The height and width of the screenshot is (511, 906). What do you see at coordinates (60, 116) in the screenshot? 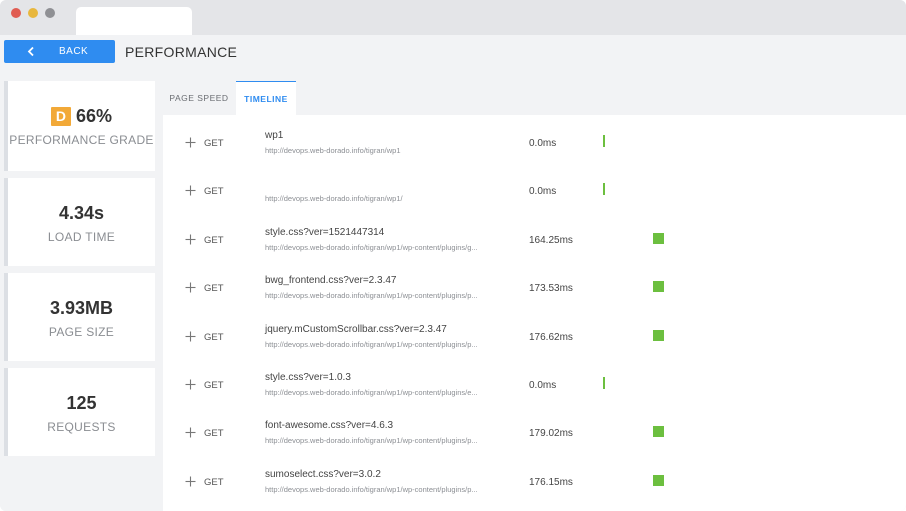
I see `grade-badge: D` at bounding box center [60, 116].